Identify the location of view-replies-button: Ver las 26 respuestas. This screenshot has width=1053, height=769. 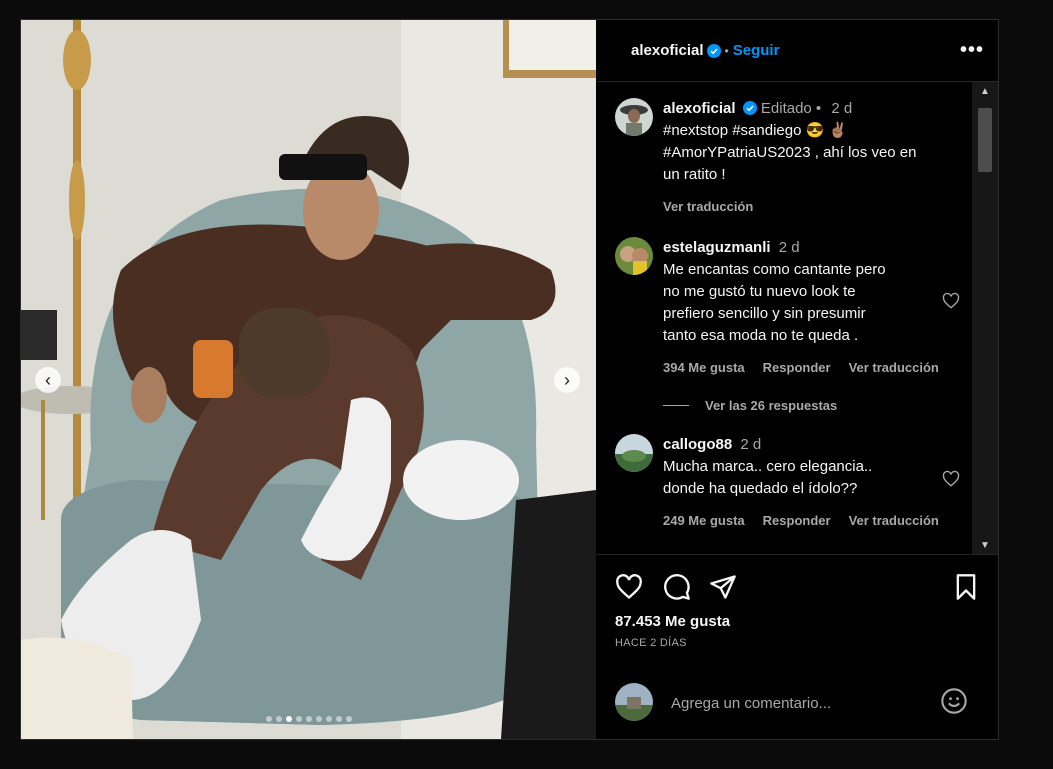
(750, 405).